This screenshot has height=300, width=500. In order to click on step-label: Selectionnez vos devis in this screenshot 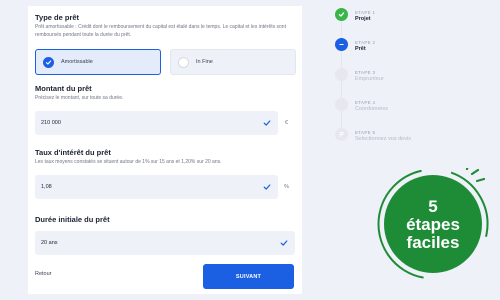, I will do `click(383, 139)`.